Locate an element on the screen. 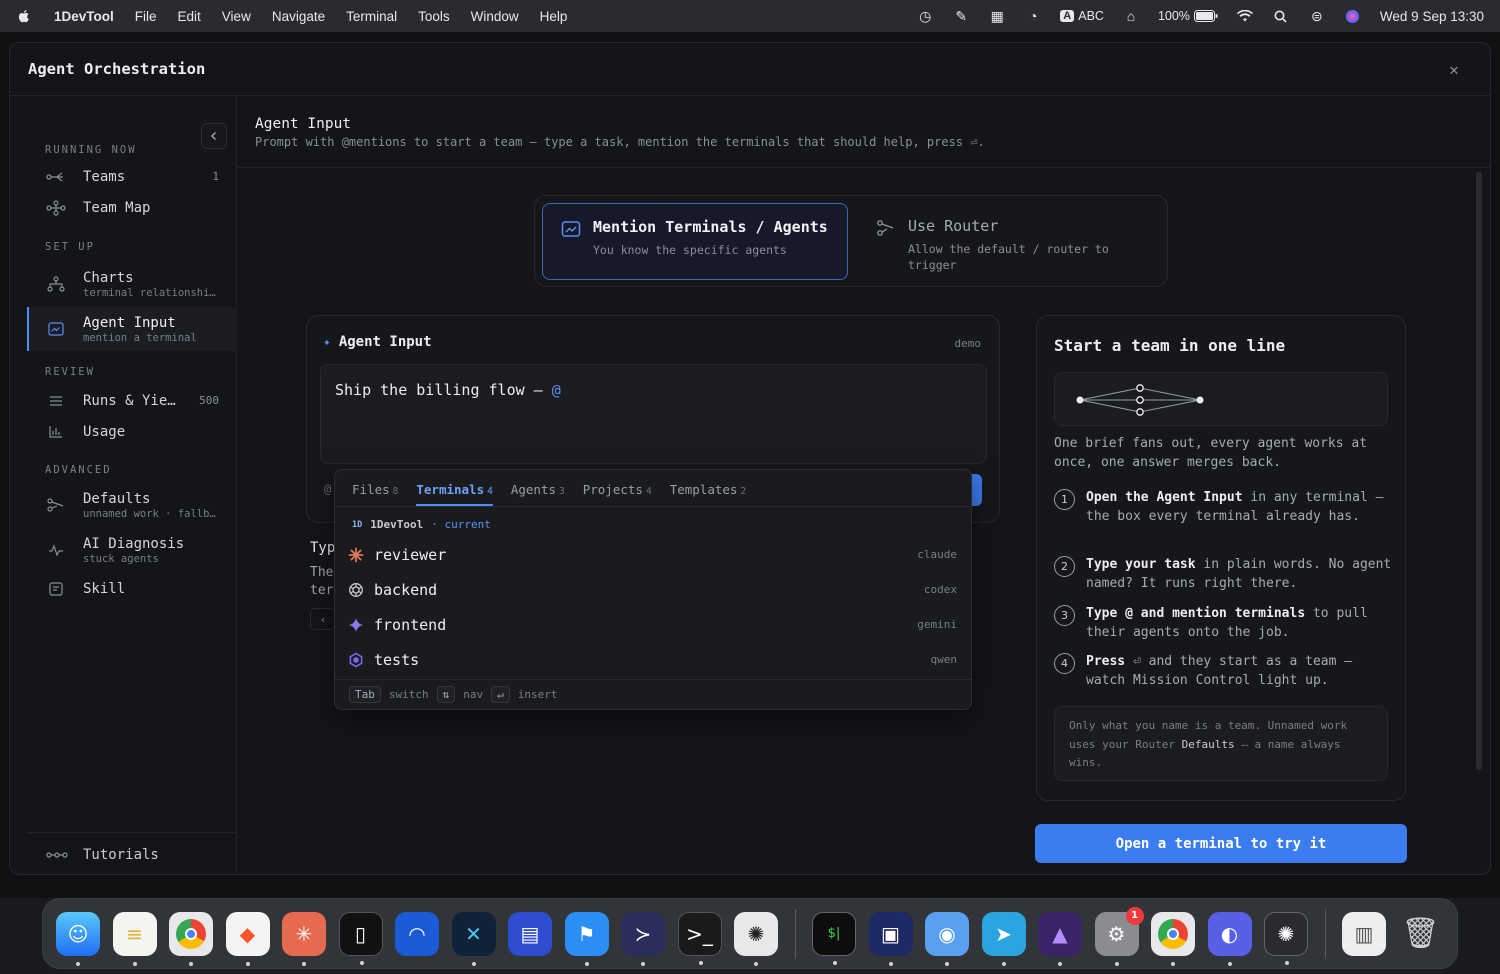 Image resolution: width=1500 pixels, height=974 pixels. sidebar-item-team-map: Team Map is located at coordinates (132, 207).